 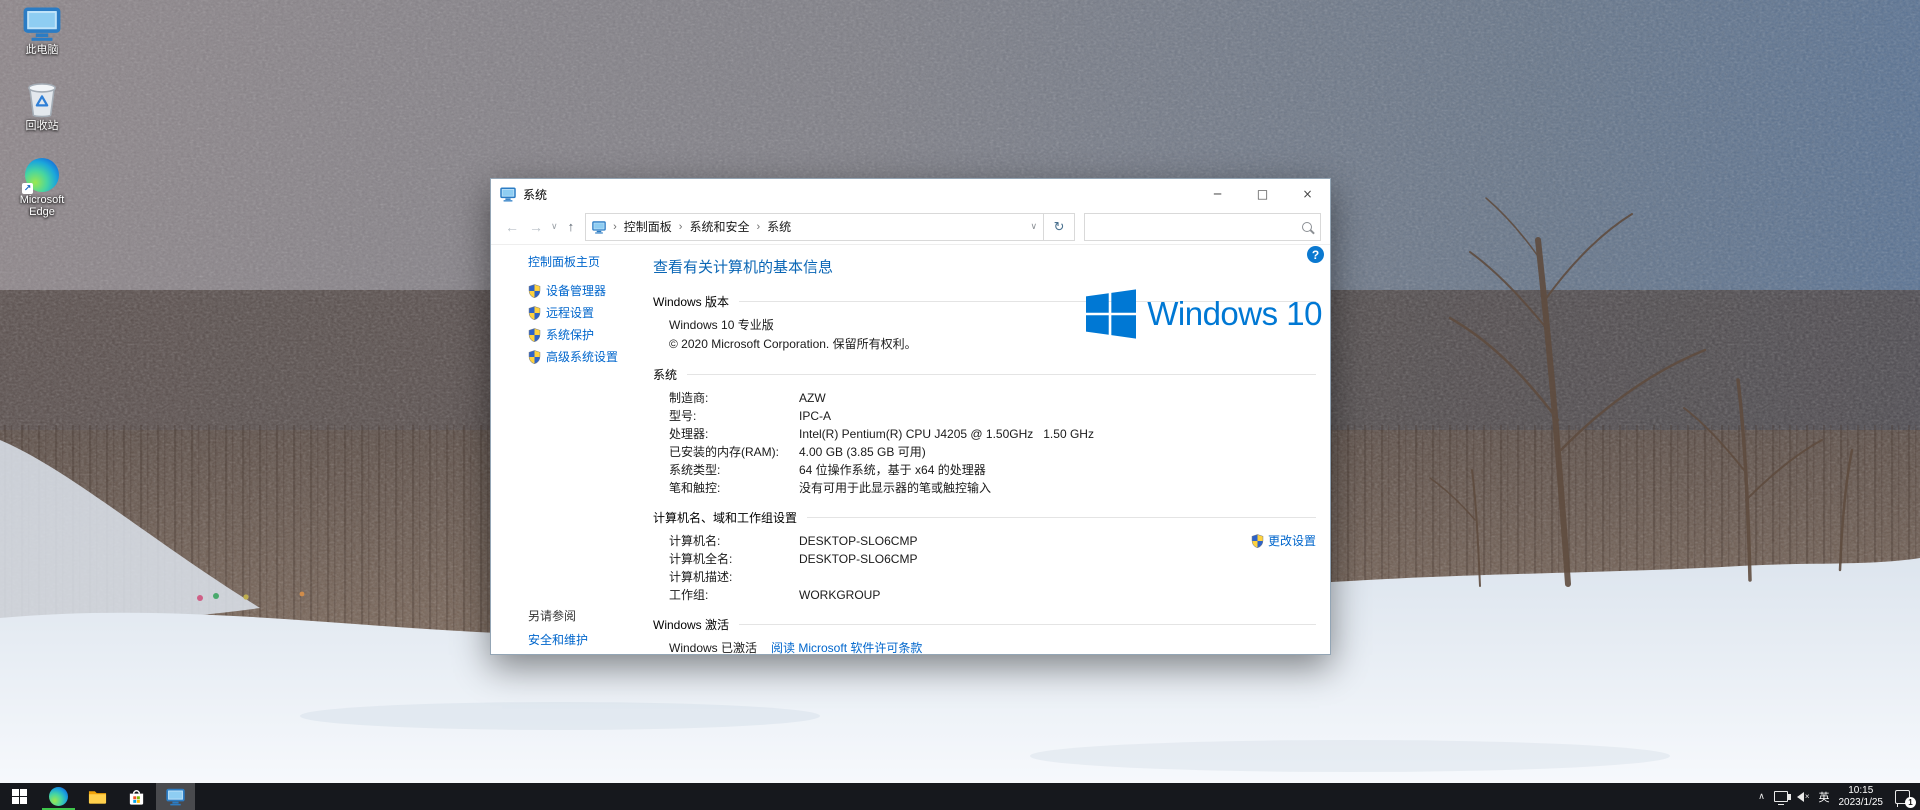 I want to click on breadcrumb-system-security: 系统和安全, so click(x=719, y=226).